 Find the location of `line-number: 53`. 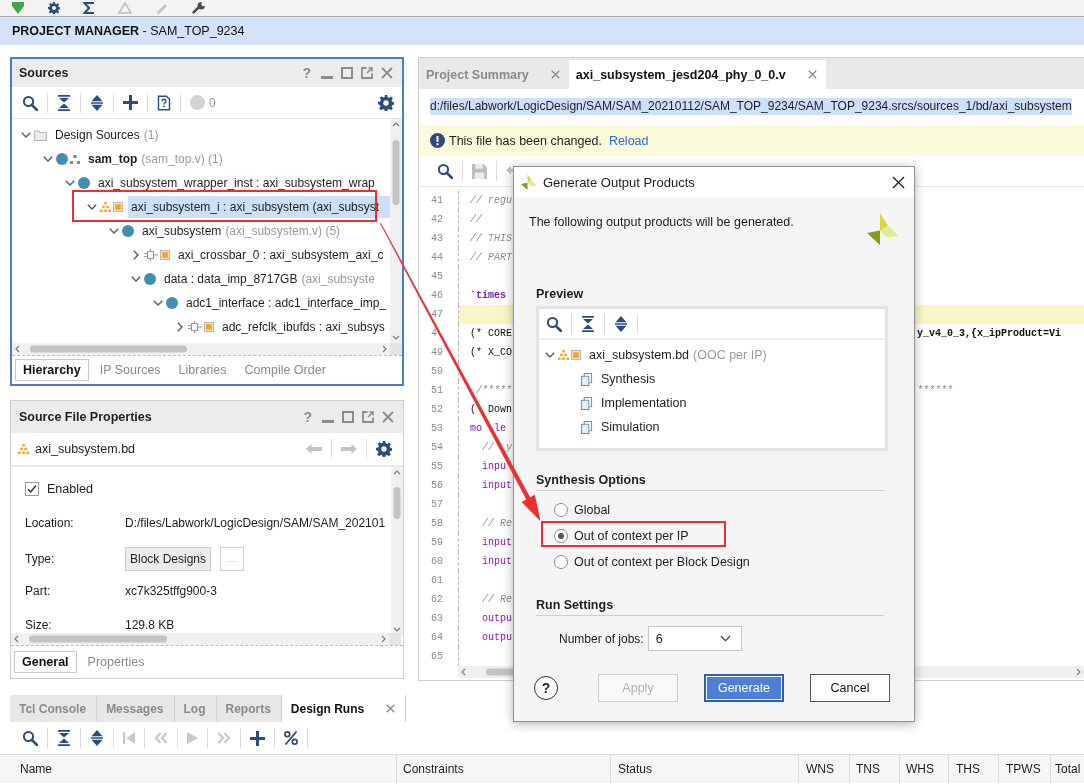

line-number: 53 is located at coordinates (437, 428).